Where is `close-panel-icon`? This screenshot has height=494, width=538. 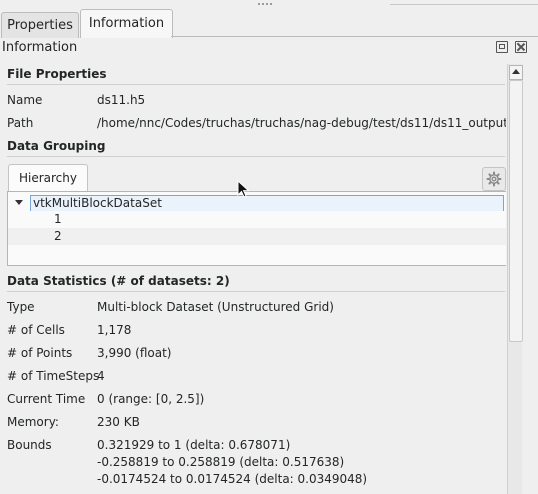 close-panel-icon is located at coordinates (521, 47).